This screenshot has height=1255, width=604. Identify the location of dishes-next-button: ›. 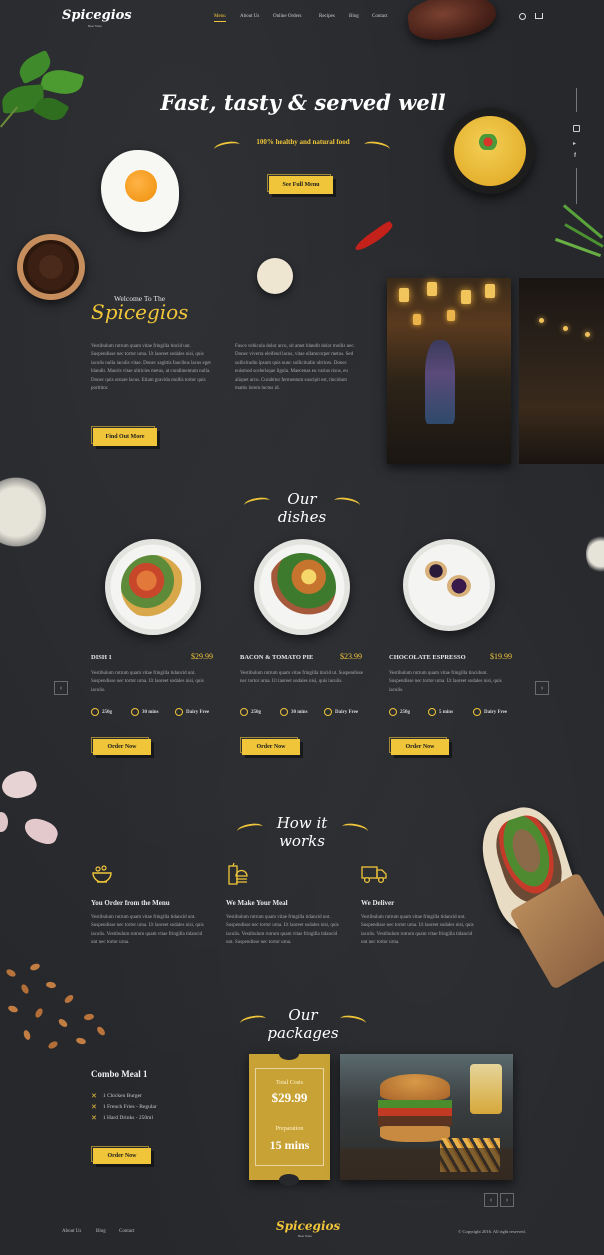
(542, 688).